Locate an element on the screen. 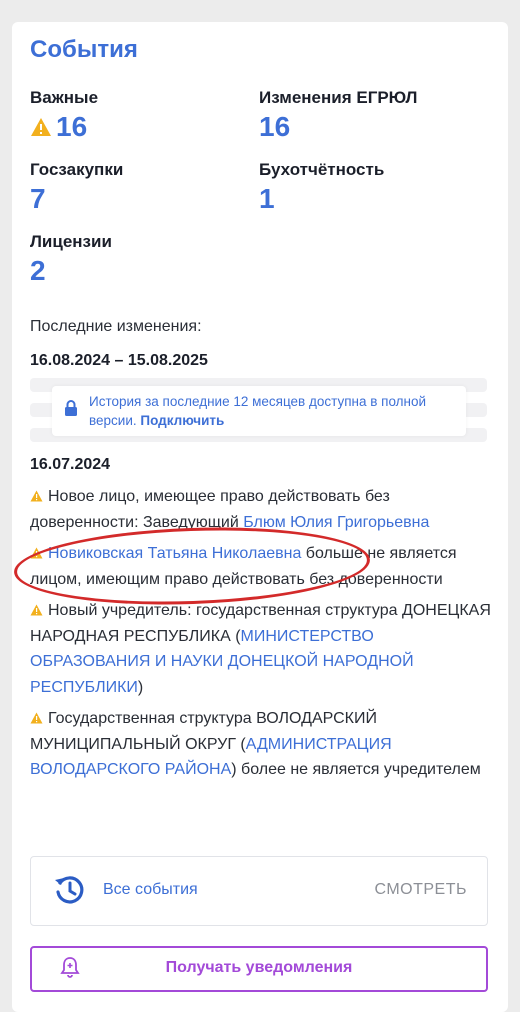 The image size is (520, 1012). card-title: События is located at coordinates (84, 49).